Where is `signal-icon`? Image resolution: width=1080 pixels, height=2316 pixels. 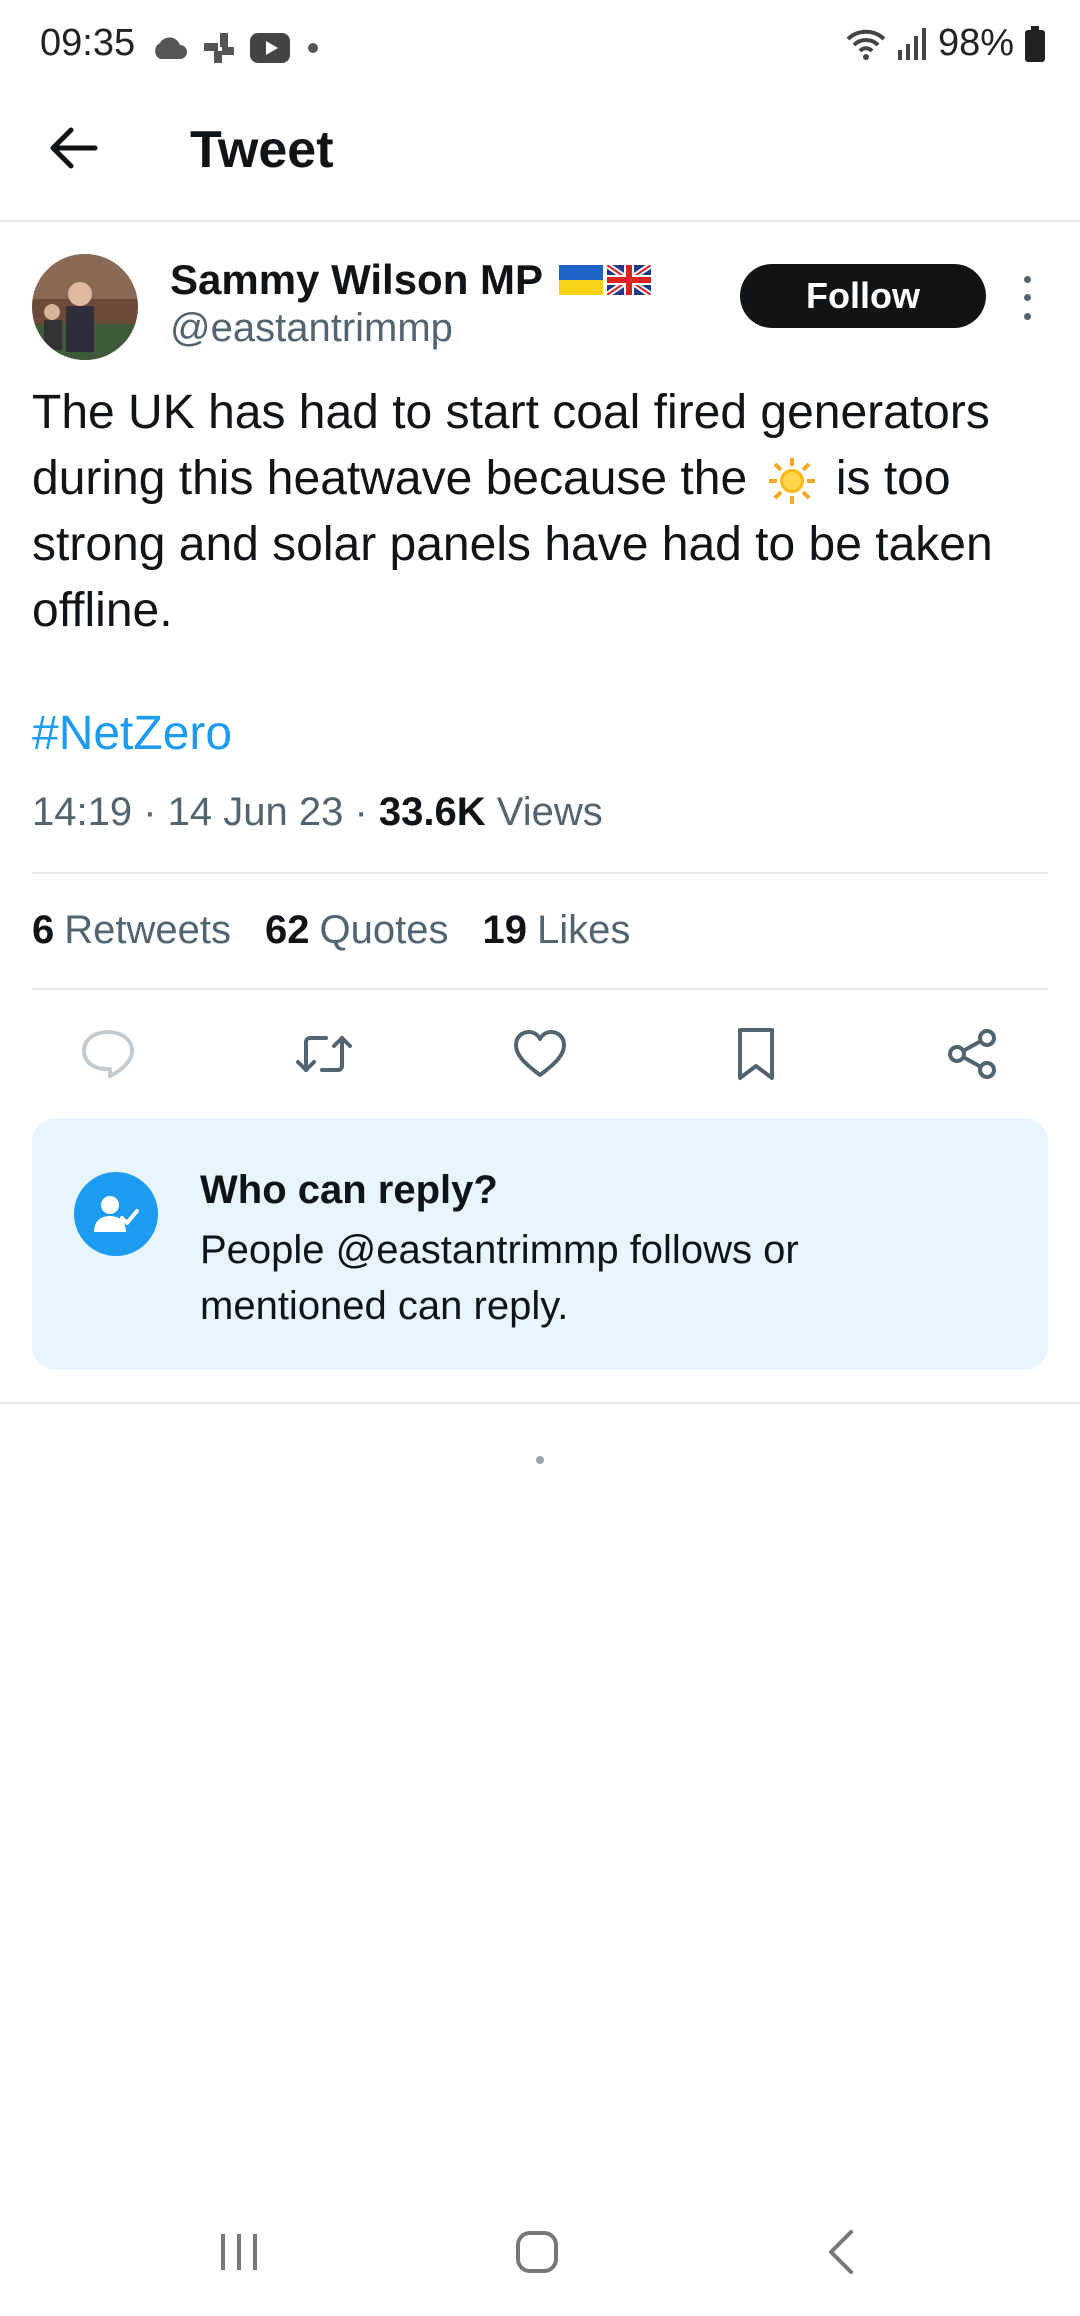
signal-icon is located at coordinates (911, 43).